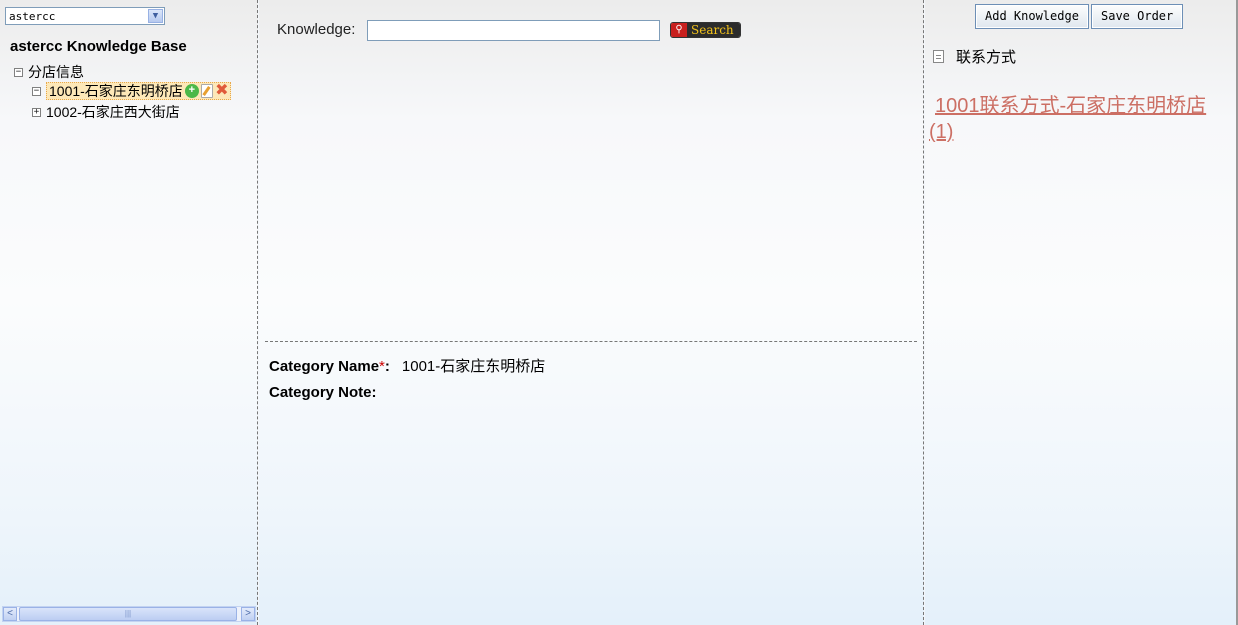  What do you see at coordinates (1032, 16) in the screenshot?
I see `add-knowledge-button: Add Knowledge` at bounding box center [1032, 16].